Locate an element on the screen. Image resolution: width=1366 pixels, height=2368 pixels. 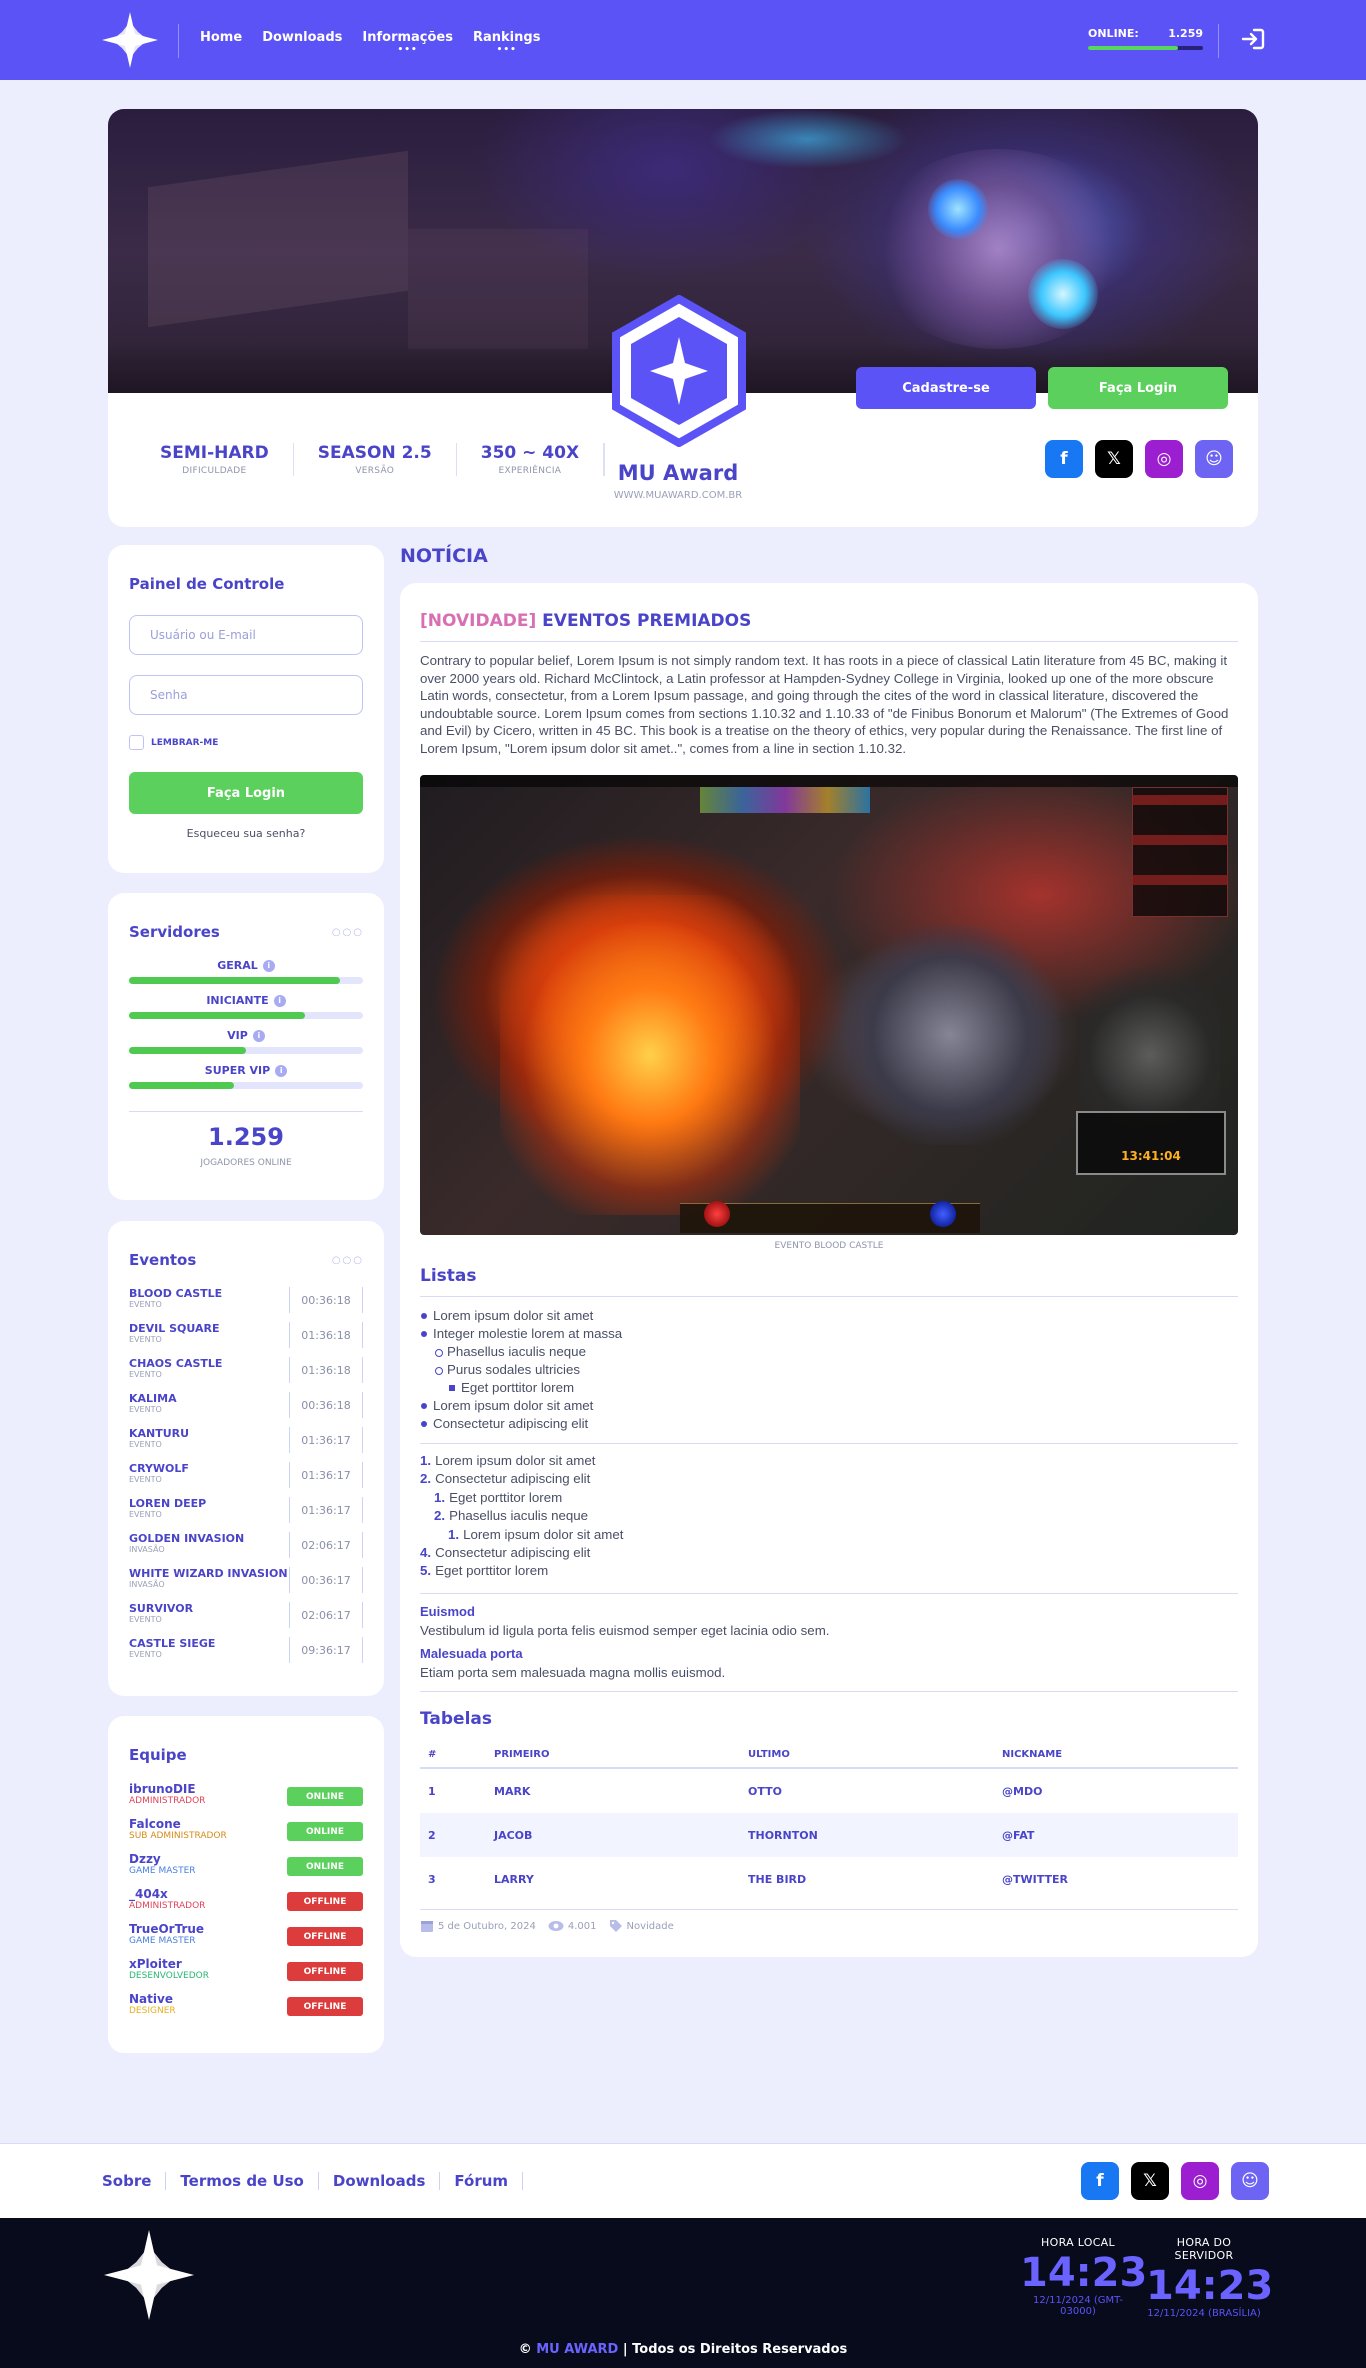
event-row: CASTLE SIEGE EVENTO 09:36:17 is located at coordinates (246, 1654).